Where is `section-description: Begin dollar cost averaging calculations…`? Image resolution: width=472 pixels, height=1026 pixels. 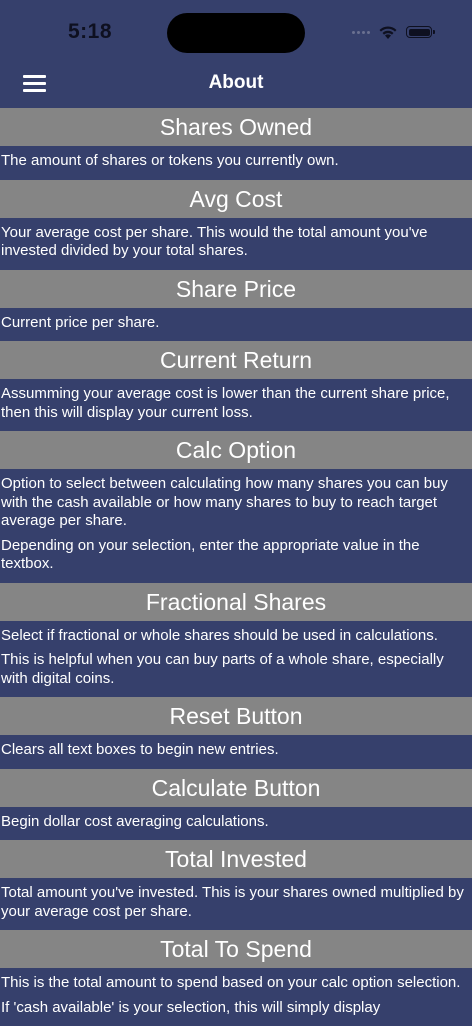
section-description: Begin dollar cost averaging calculations… is located at coordinates (135, 821).